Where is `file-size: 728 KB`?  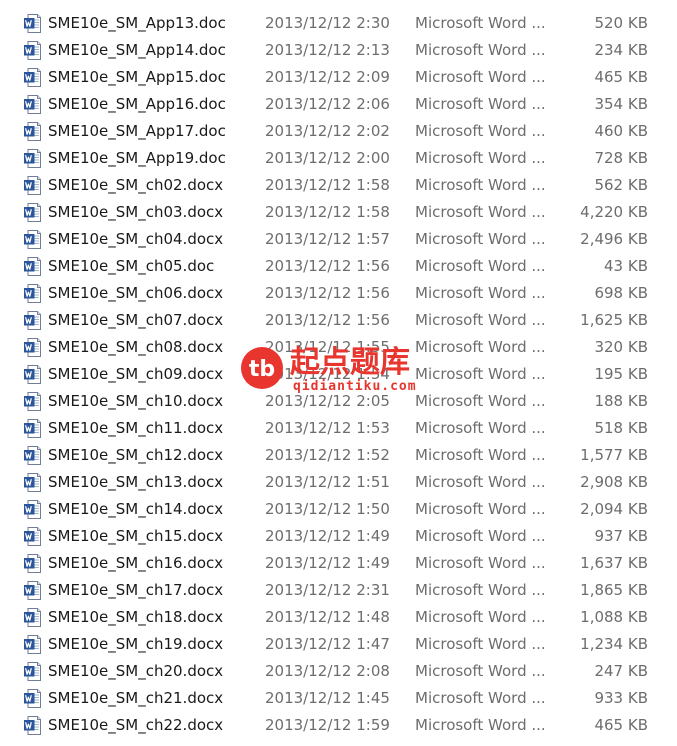
file-size: 728 KB is located at coordinates (621, 158).